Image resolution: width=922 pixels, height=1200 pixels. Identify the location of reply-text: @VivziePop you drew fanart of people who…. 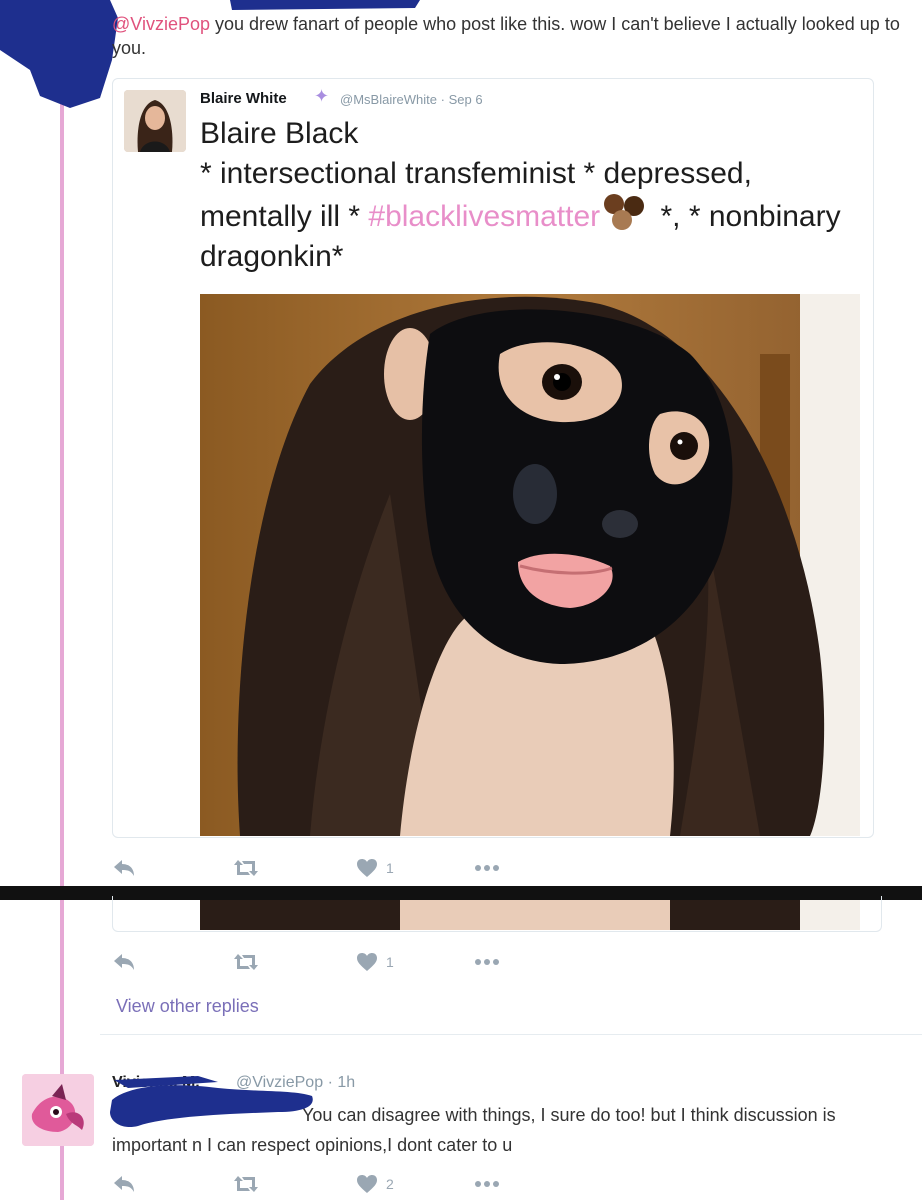
(507, 36).